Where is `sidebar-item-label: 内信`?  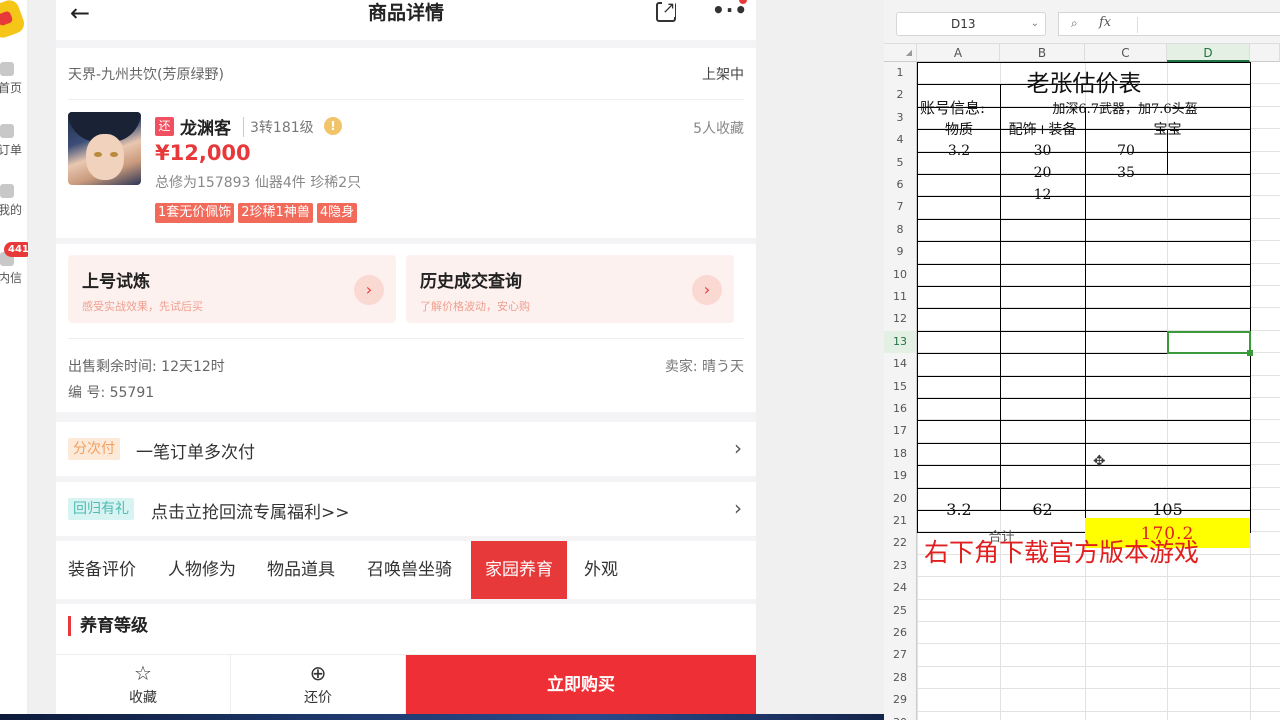 sidebar-item-label: 内信 is located at coordinates (11, 278).